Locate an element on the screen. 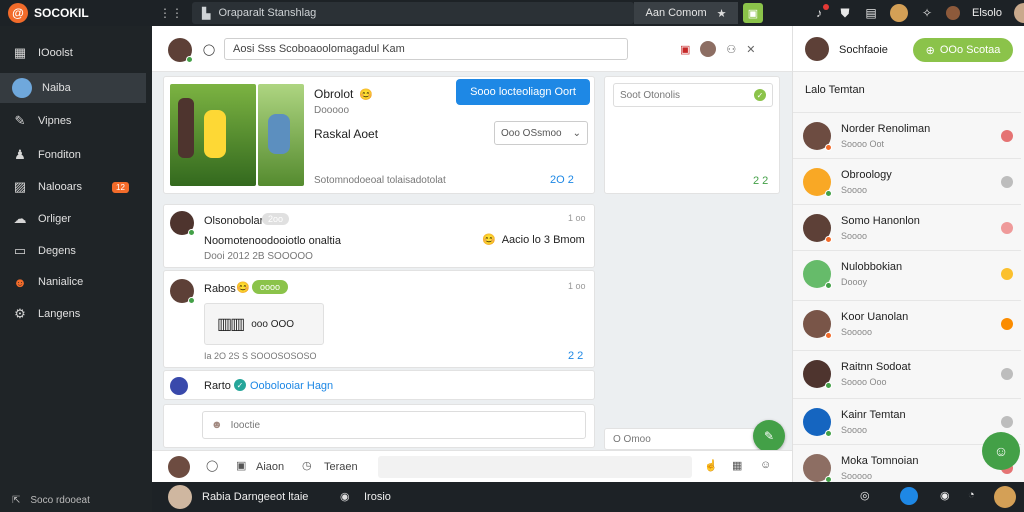 This screenshot has width=1024, height=512. contact-row: Somo Hanonlon Soooo is located at coordinates (907, 227).